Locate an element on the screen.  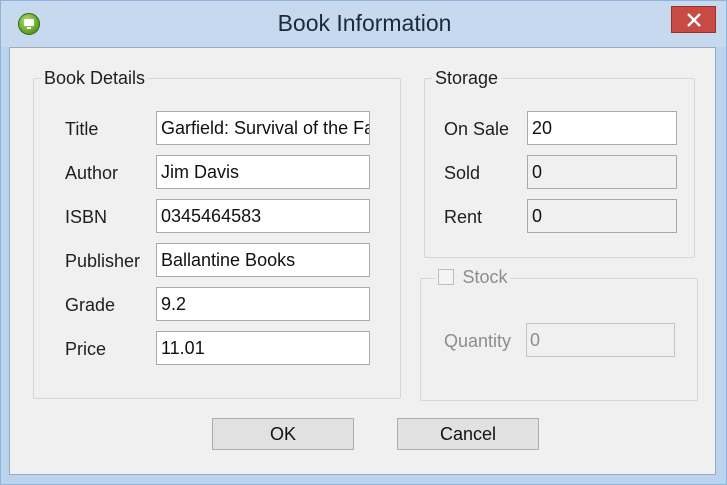
quantity-label: Quantity is located at coordinates (478, 341).